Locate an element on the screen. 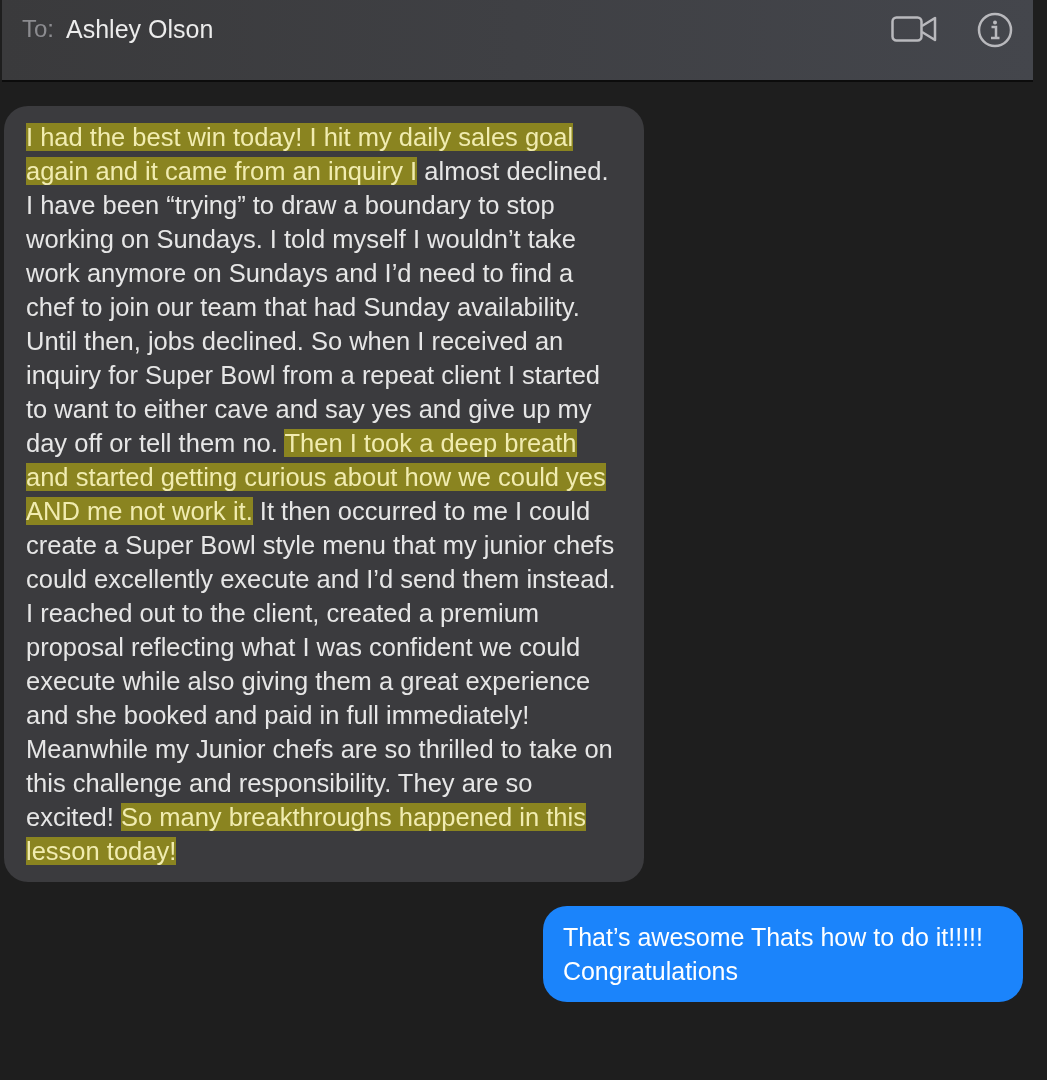 The image size is (1047, 1080). info-icon is located at coordinates (995, 30).